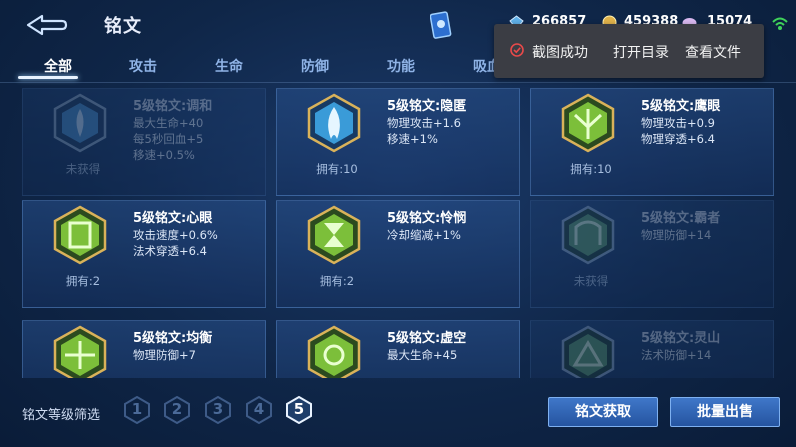 The image size is (796, 447). I want to click on inscription-attr: 物理攻击+1.6, so click(424, 123).